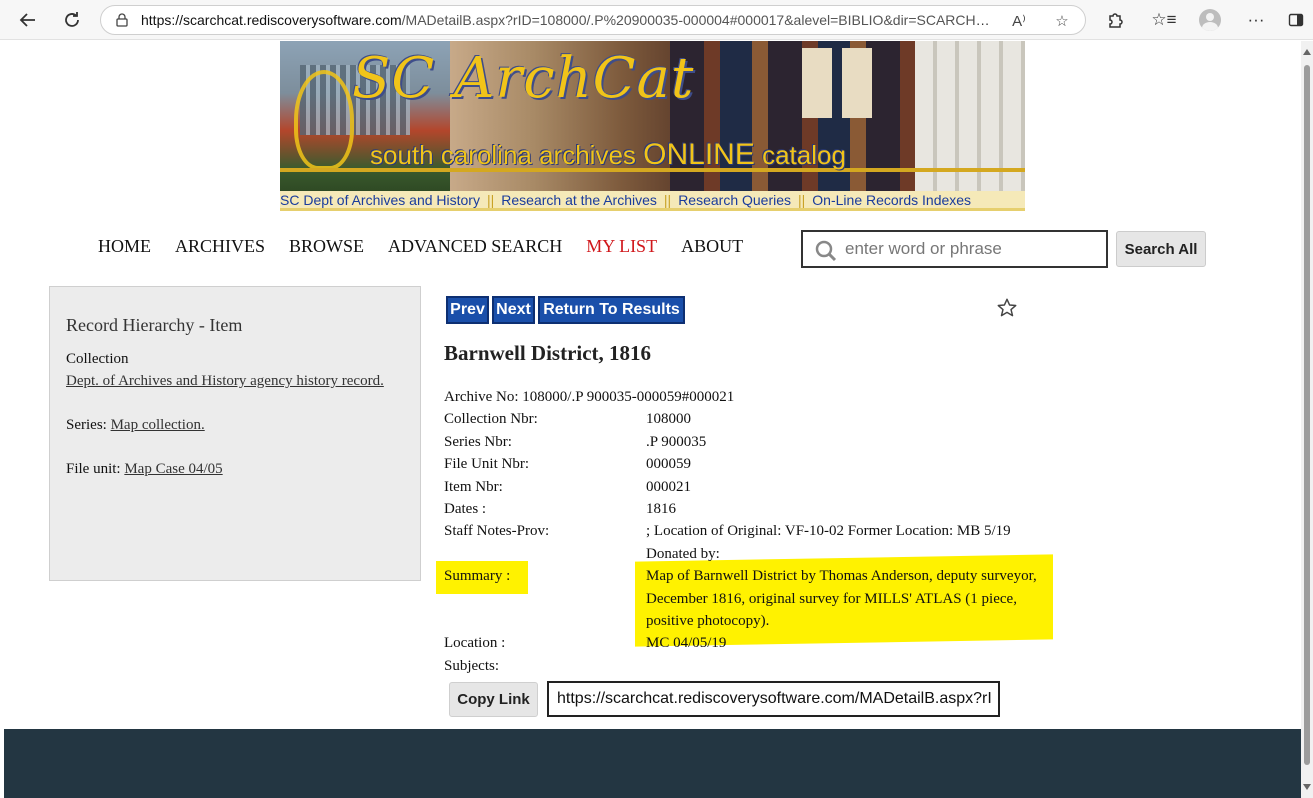 This screenshot has width=1313, height=798. What do you see at coordinates (611, 310) in the screenshot?
I see `return-to-results-button: Return To Results` at bounding box center [611, 310].